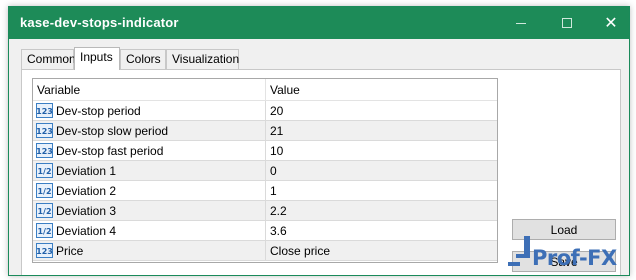 This screenshot has width=636, height=280. What do you see at coordinates (149, 190) in the screenshot?
I see `variable-cell: 1/2 Deviation 2` at bounding box center [149, 190].